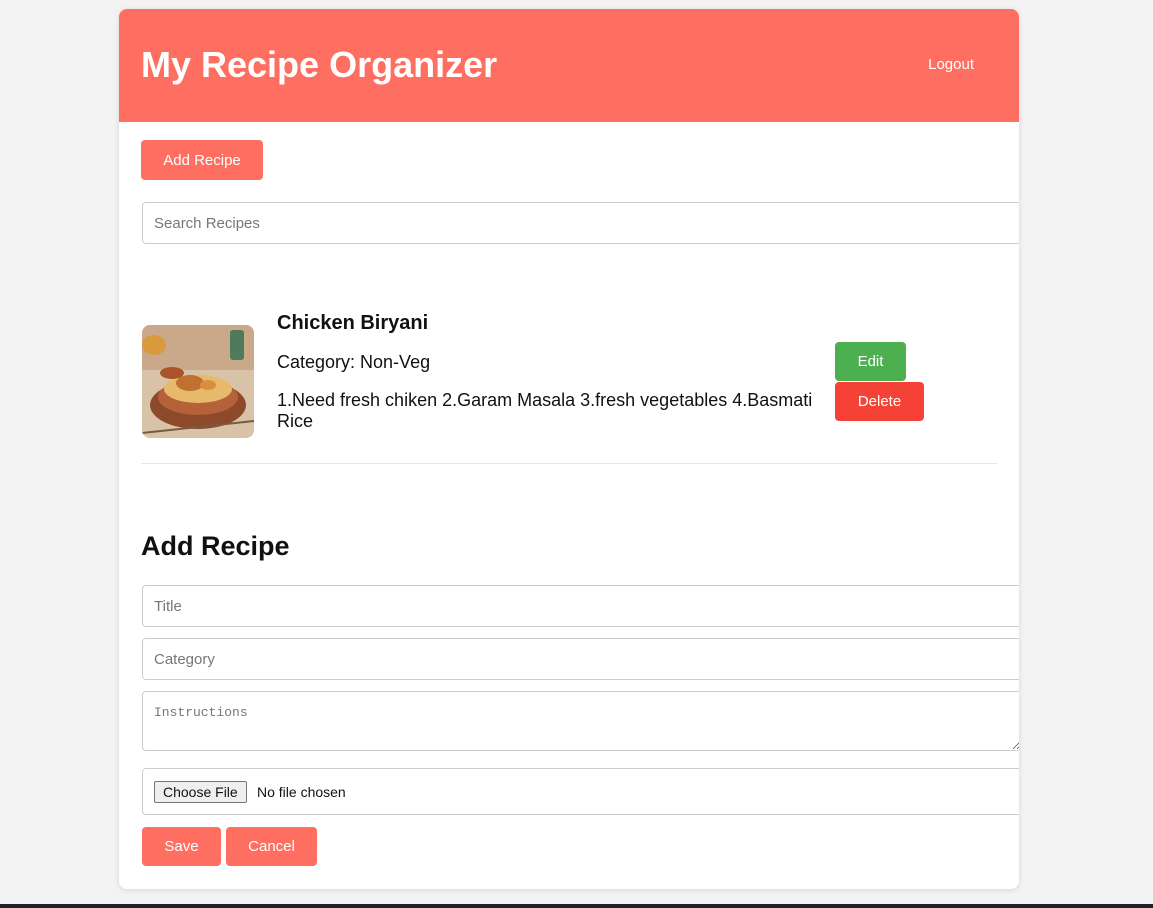 This screenshot has width=1153, height=908. Describe the element at coordinates (202, 160) in the screenshot. I see `add-recipe-button: Add Recipe` at that location.